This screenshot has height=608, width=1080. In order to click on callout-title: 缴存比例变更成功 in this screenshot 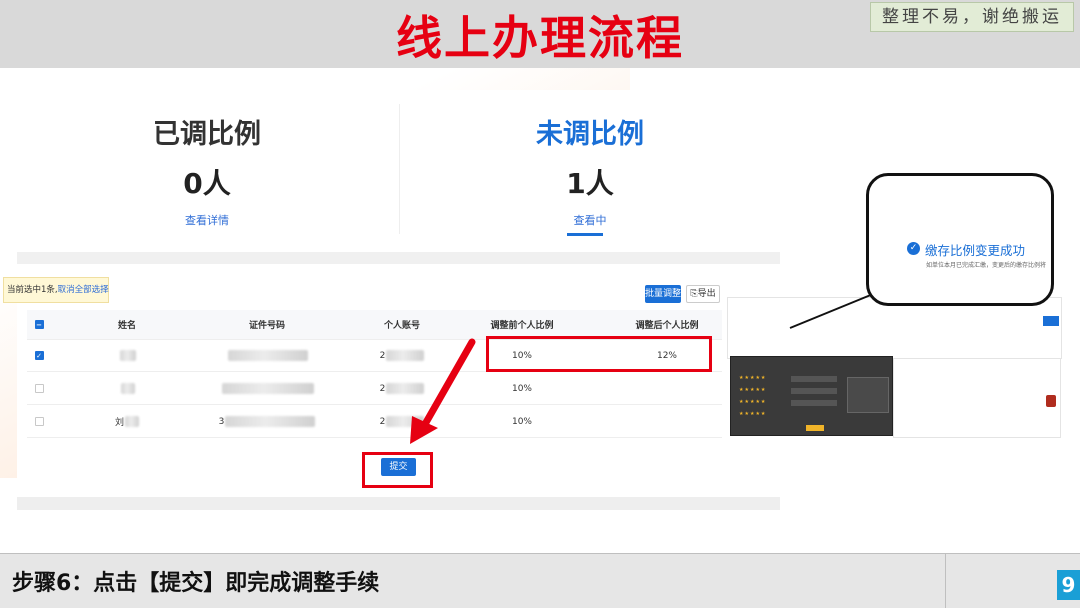, I will do `click(975, 250)`.